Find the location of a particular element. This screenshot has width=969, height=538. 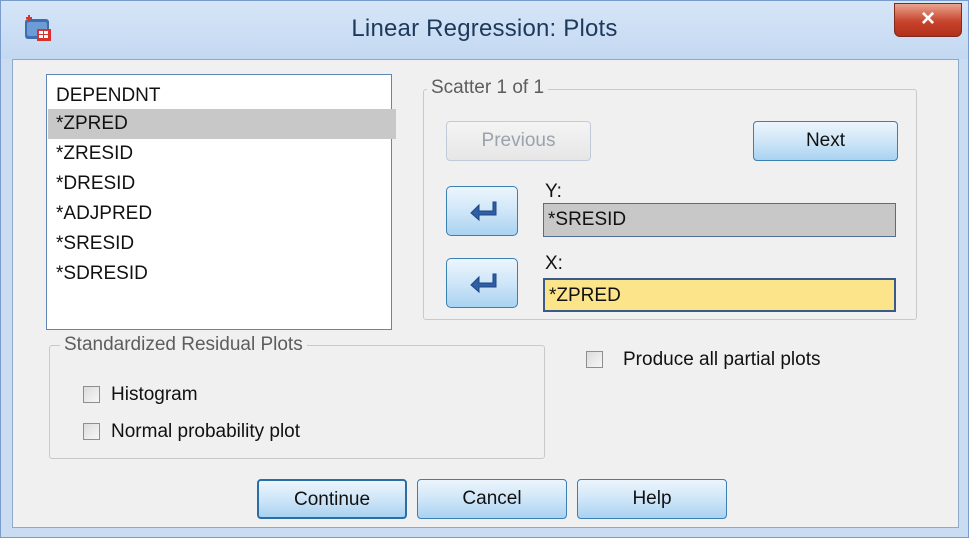

help-button-label: Help is located at coordinates (652, 498).